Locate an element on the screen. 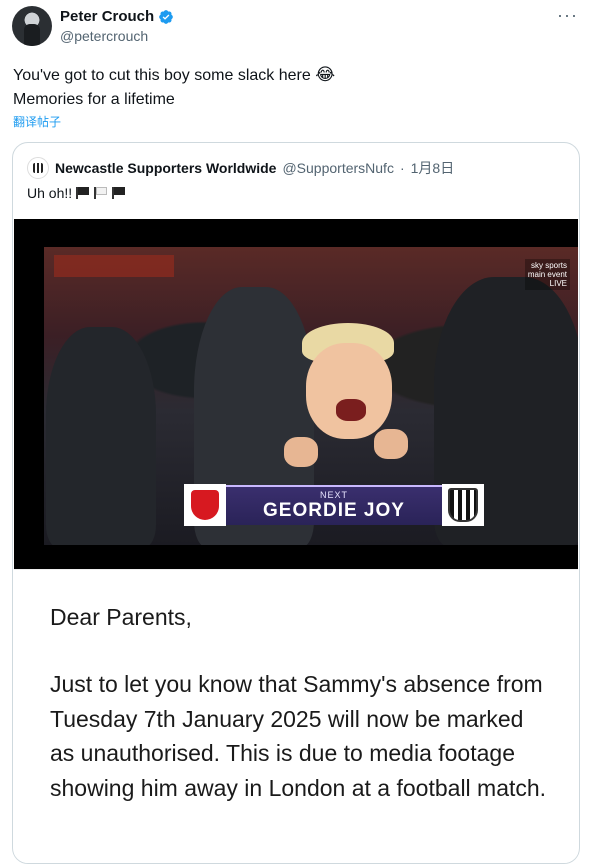  white-flag-icon is located at coordinates (101, 193).